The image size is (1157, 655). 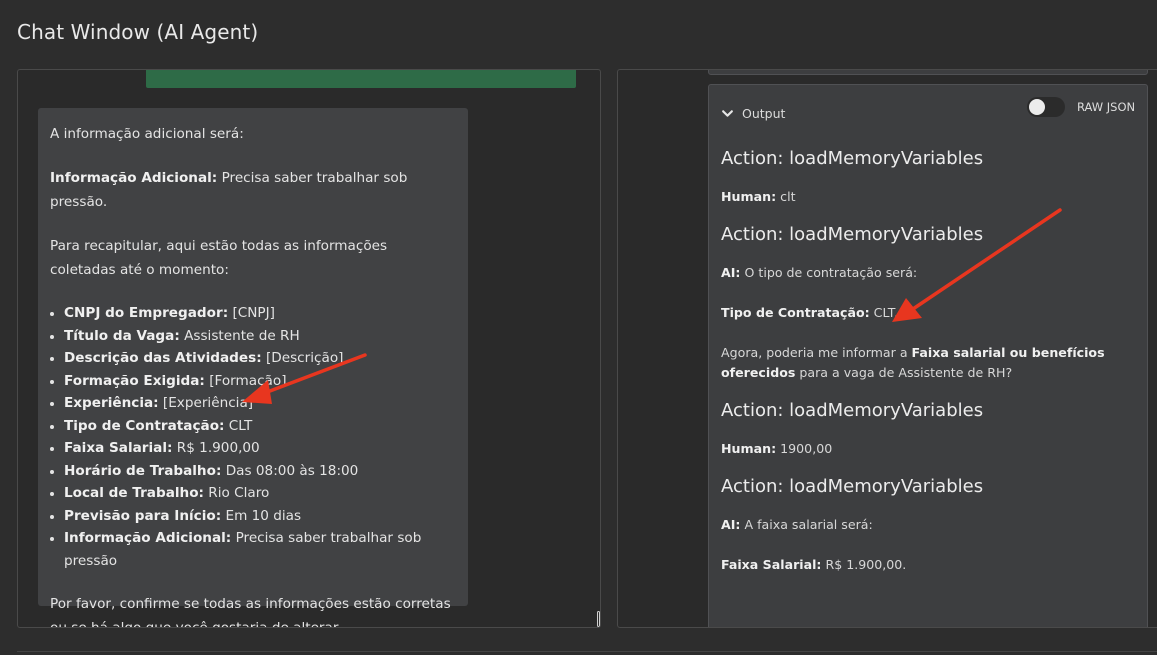 I want to click on list-item: Tipo de Contratação: CLT, so click(x=260, y=426).